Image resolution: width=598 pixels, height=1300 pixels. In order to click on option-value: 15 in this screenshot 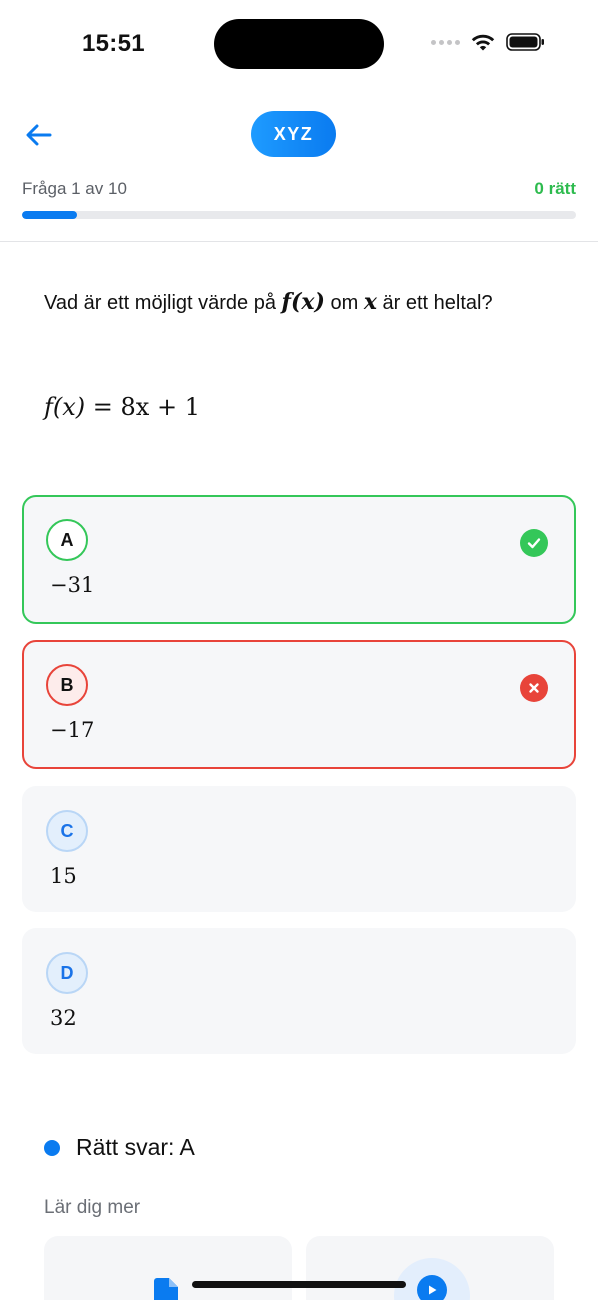, I will do `click(63, 876)`.